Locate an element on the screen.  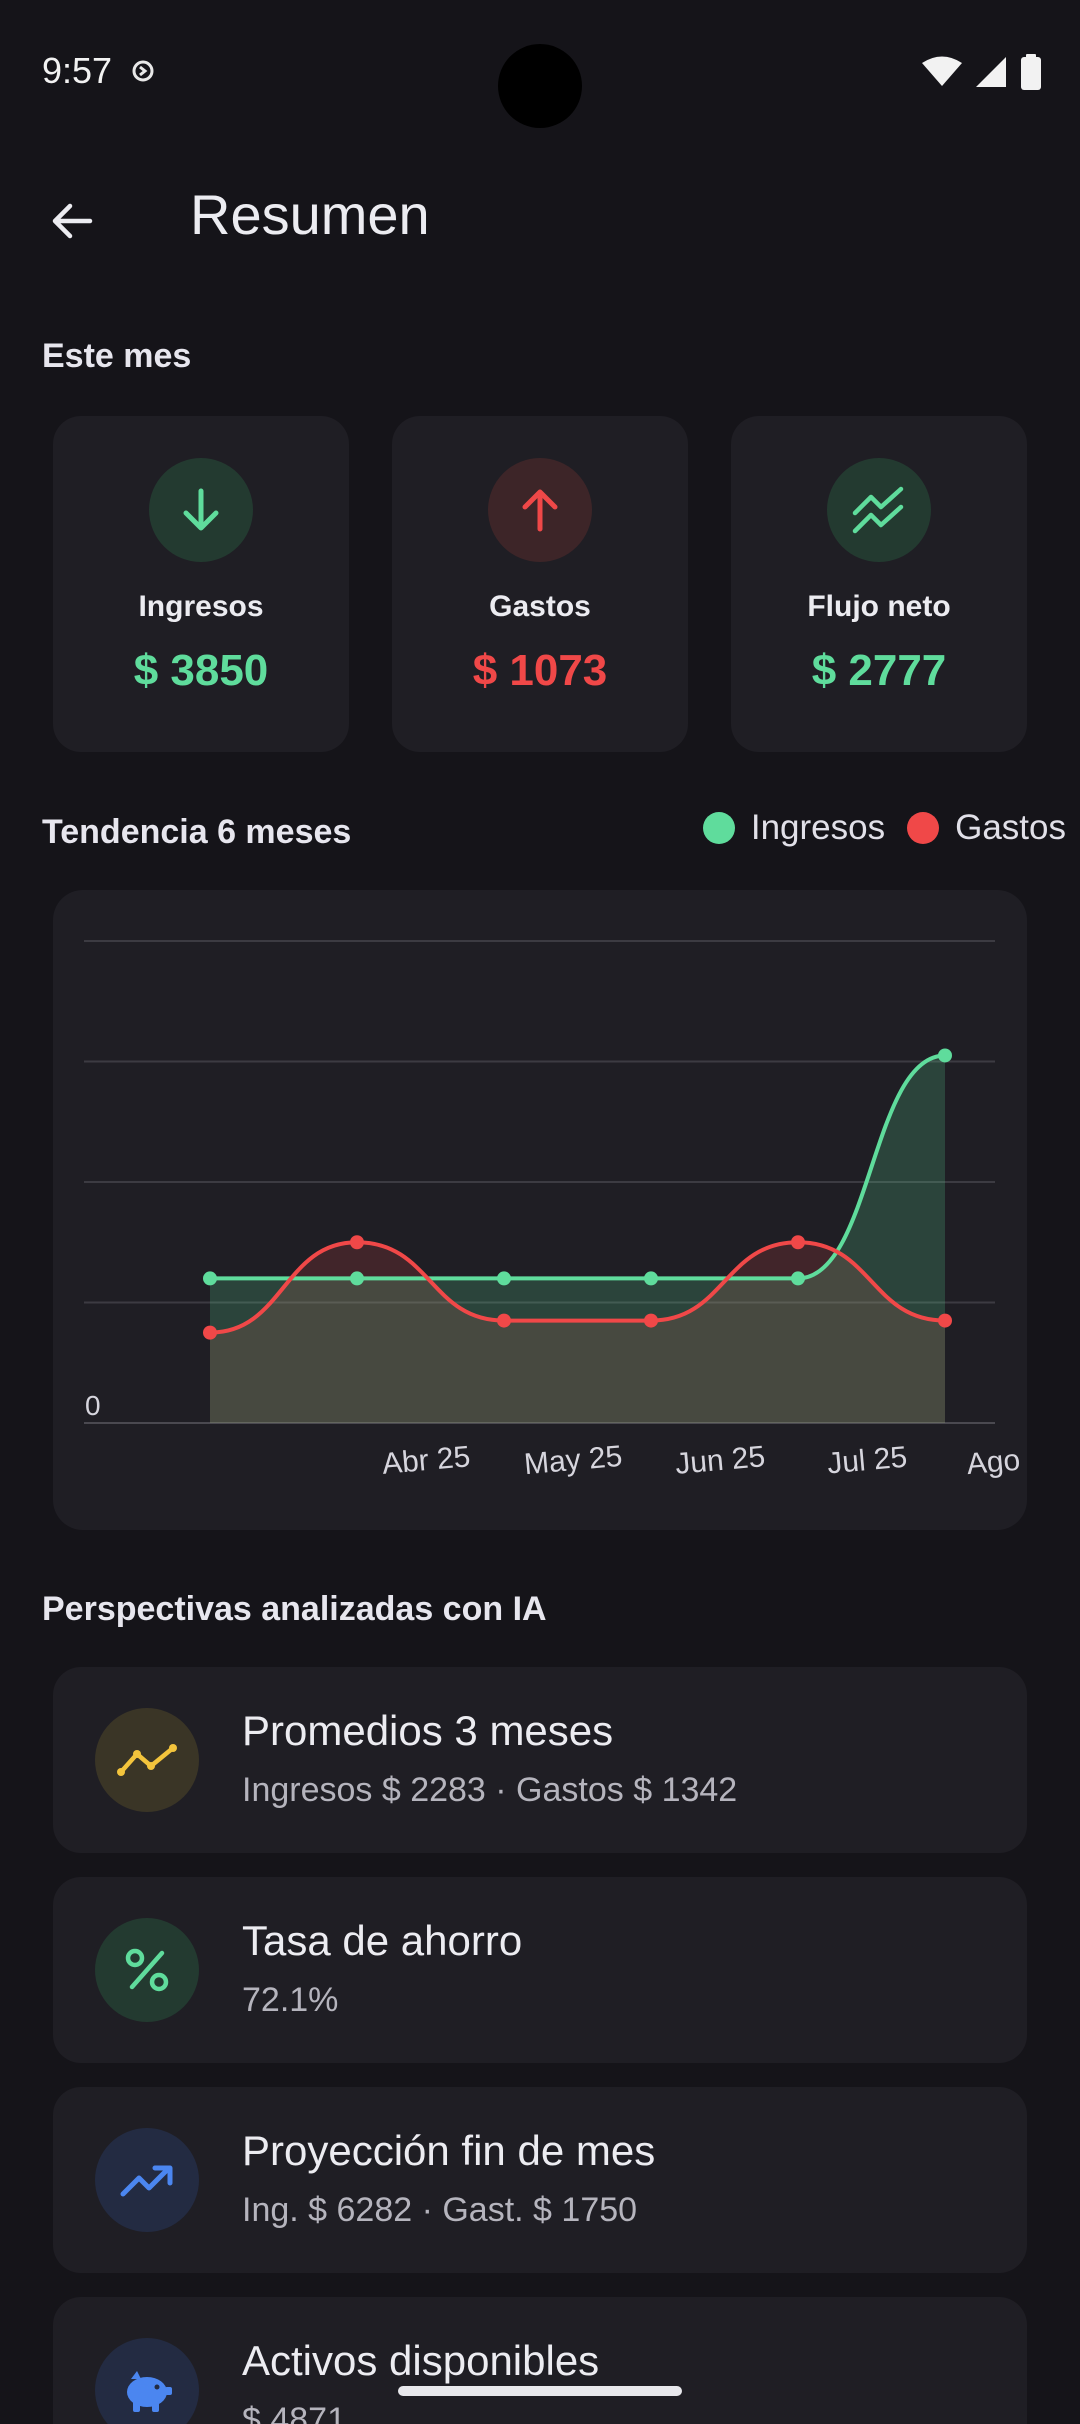
assets-title: Activos disponibles is located at coordinates (421, 2360).